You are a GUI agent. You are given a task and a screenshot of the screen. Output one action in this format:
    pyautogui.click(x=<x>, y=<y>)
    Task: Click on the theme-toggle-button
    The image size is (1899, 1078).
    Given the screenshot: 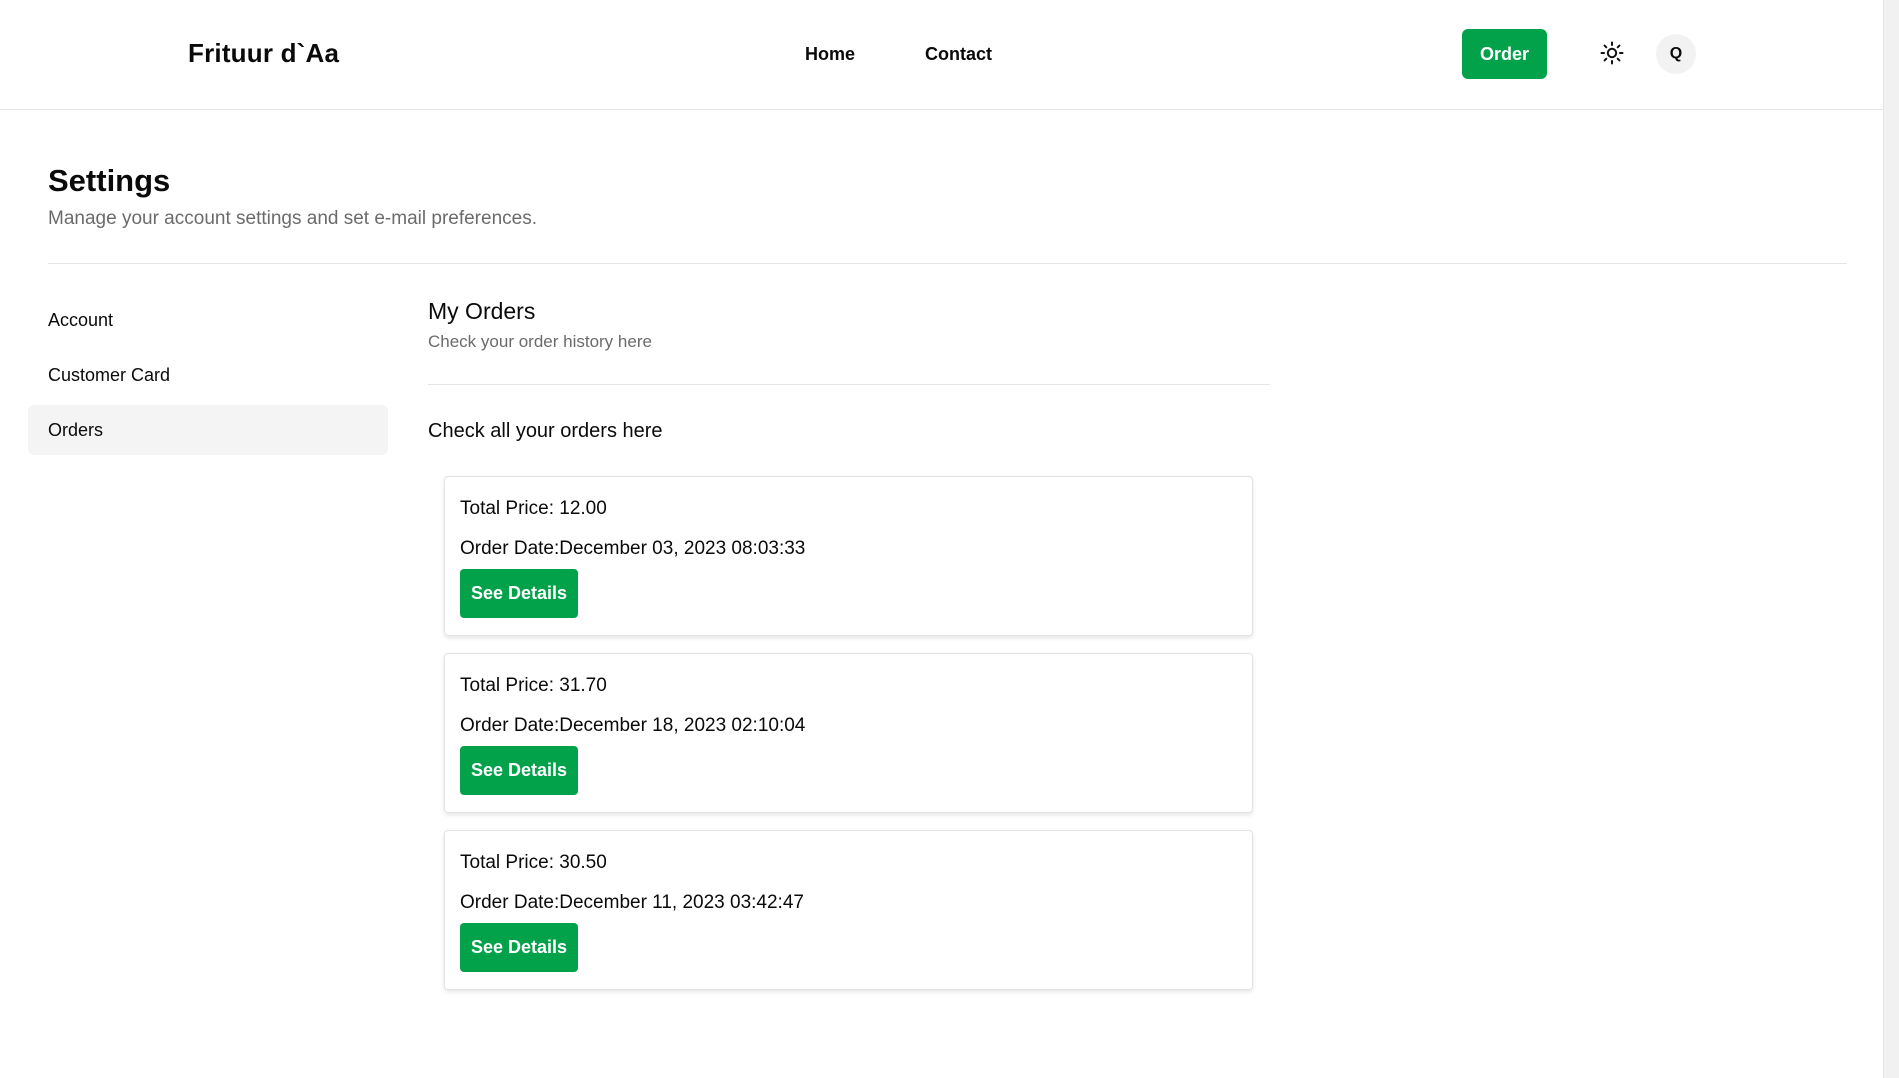 What is the action you would take?
    pyautogui.click(x=1612, y=53)
    